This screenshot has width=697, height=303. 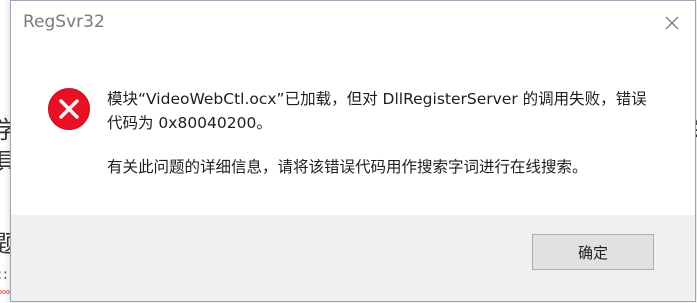 What do you see at coordinates (593, 252) in the screenshot?
I see `ok-button: 确定` at bounding box center [593, 252].